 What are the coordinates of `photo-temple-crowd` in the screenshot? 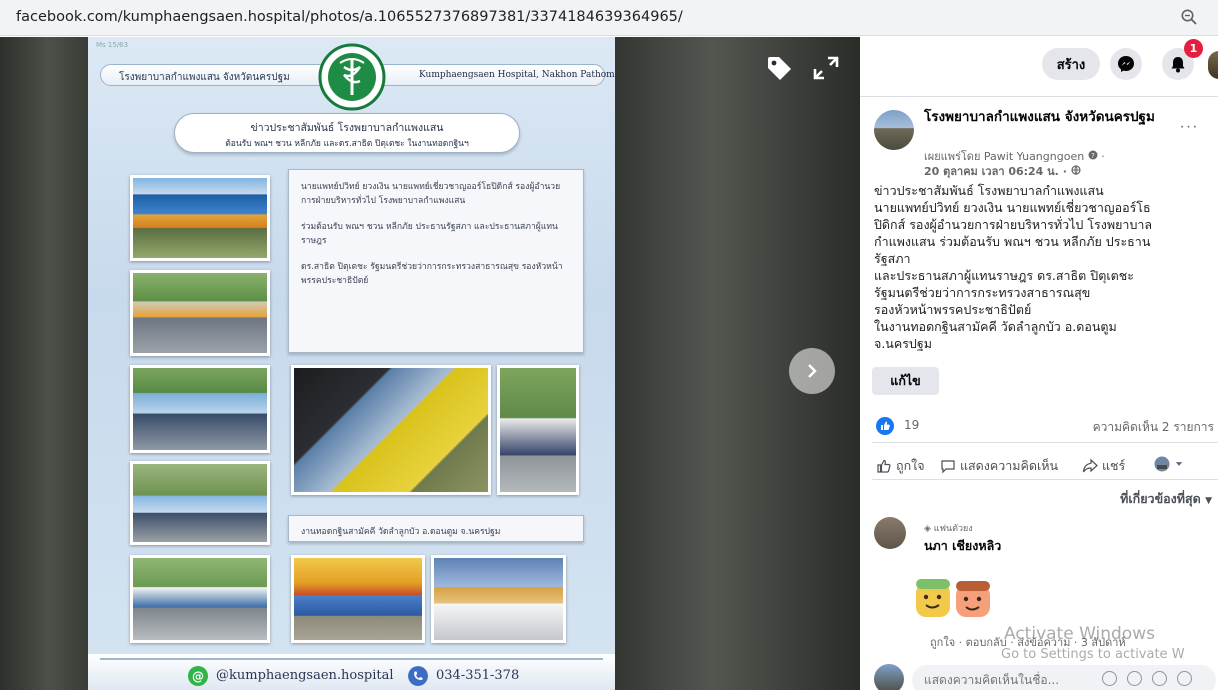 It's located at (358, 599).